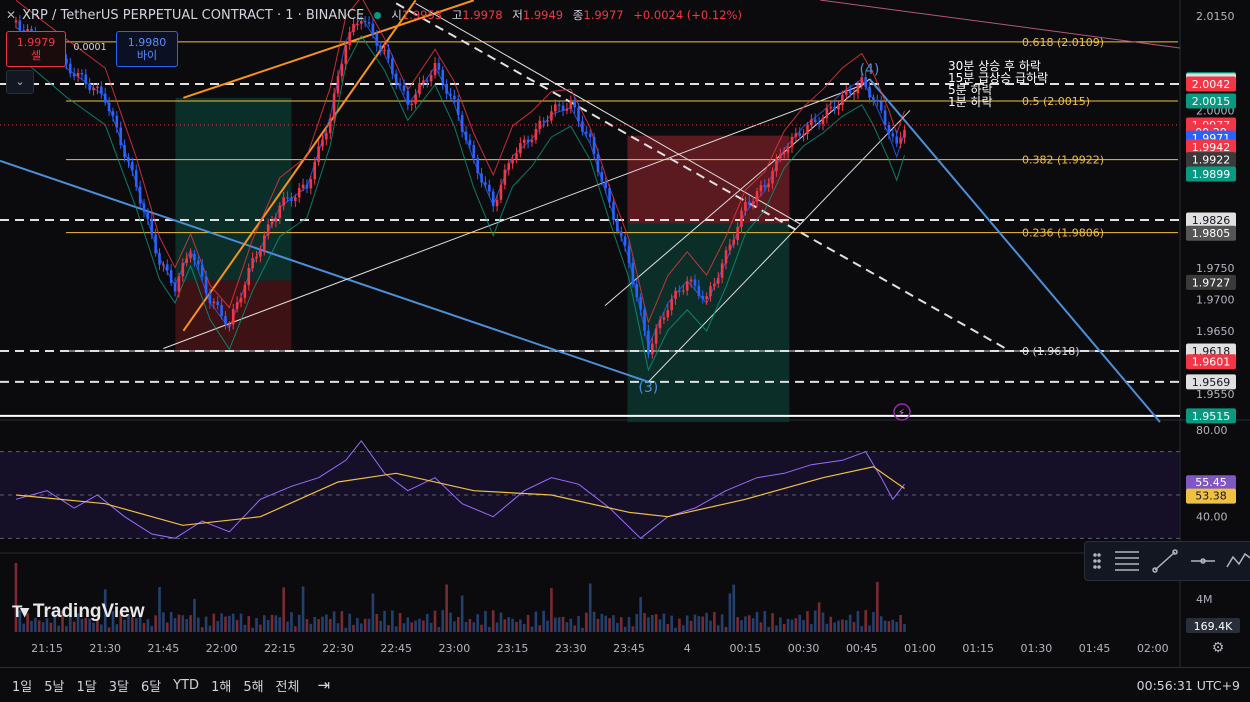  Describe the element at coordinates (151, 685) in the screenshot. I see `tf-6m: 6달` at that location.